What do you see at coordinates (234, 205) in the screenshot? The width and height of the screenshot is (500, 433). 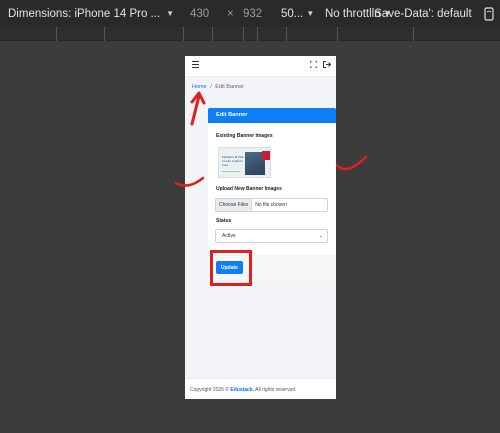 I see `choose-files-button: Choose Files` at bounding box center [234, 205].